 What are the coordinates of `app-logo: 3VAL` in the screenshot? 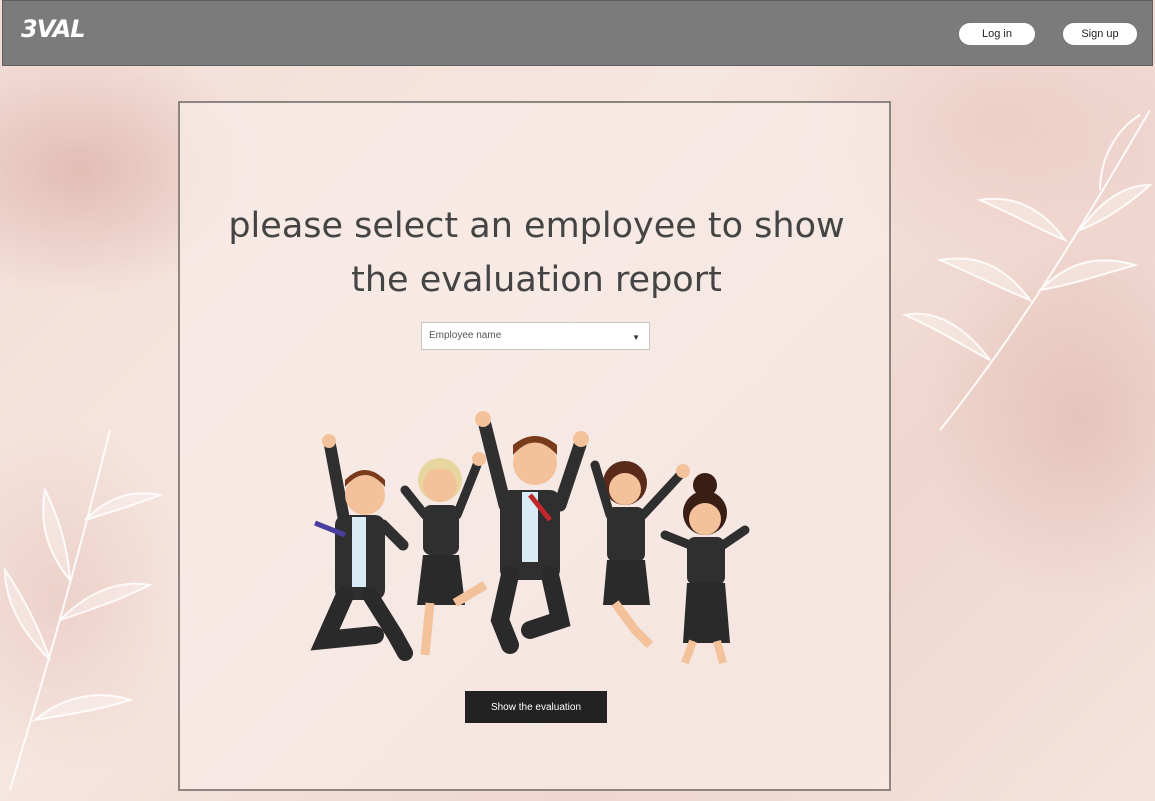 It's located at (53, 29).